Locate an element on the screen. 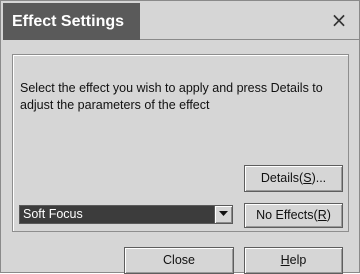 The image size is (360, 274). close-icon: × is located at coordinates (339, 20).